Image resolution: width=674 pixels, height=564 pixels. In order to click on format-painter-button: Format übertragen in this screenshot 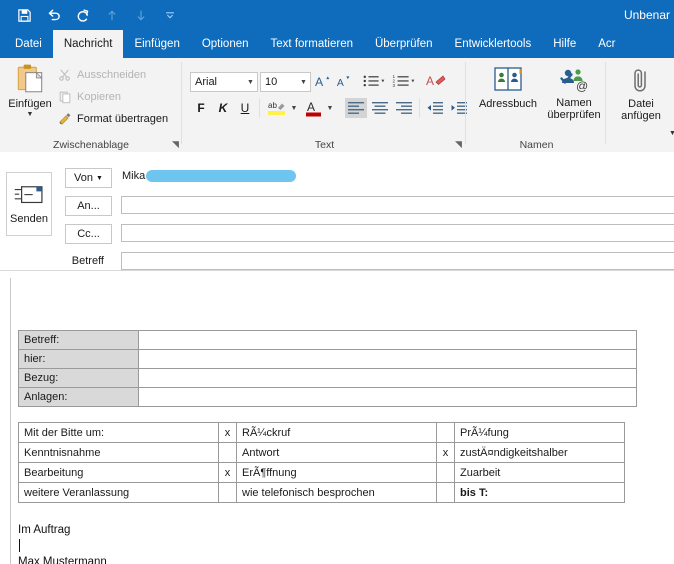, I will do `click(113, 119)`.